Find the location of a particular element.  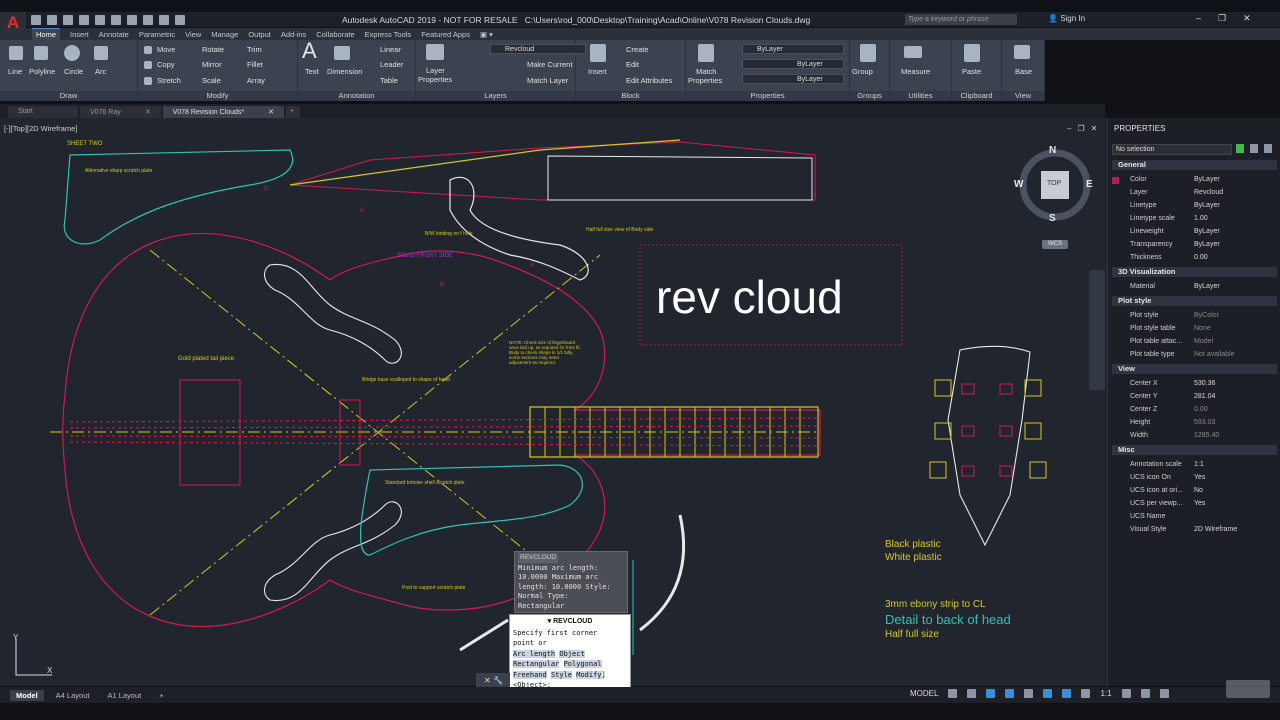

array-button: Array is located at coordinates (256, 80).